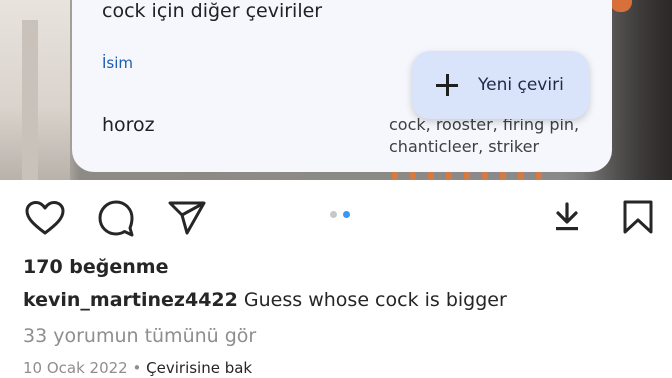  What do you see at coordinates (638, 217) in the screenshot?
I see `bookmark-icon` at bounding box center [638, 217].